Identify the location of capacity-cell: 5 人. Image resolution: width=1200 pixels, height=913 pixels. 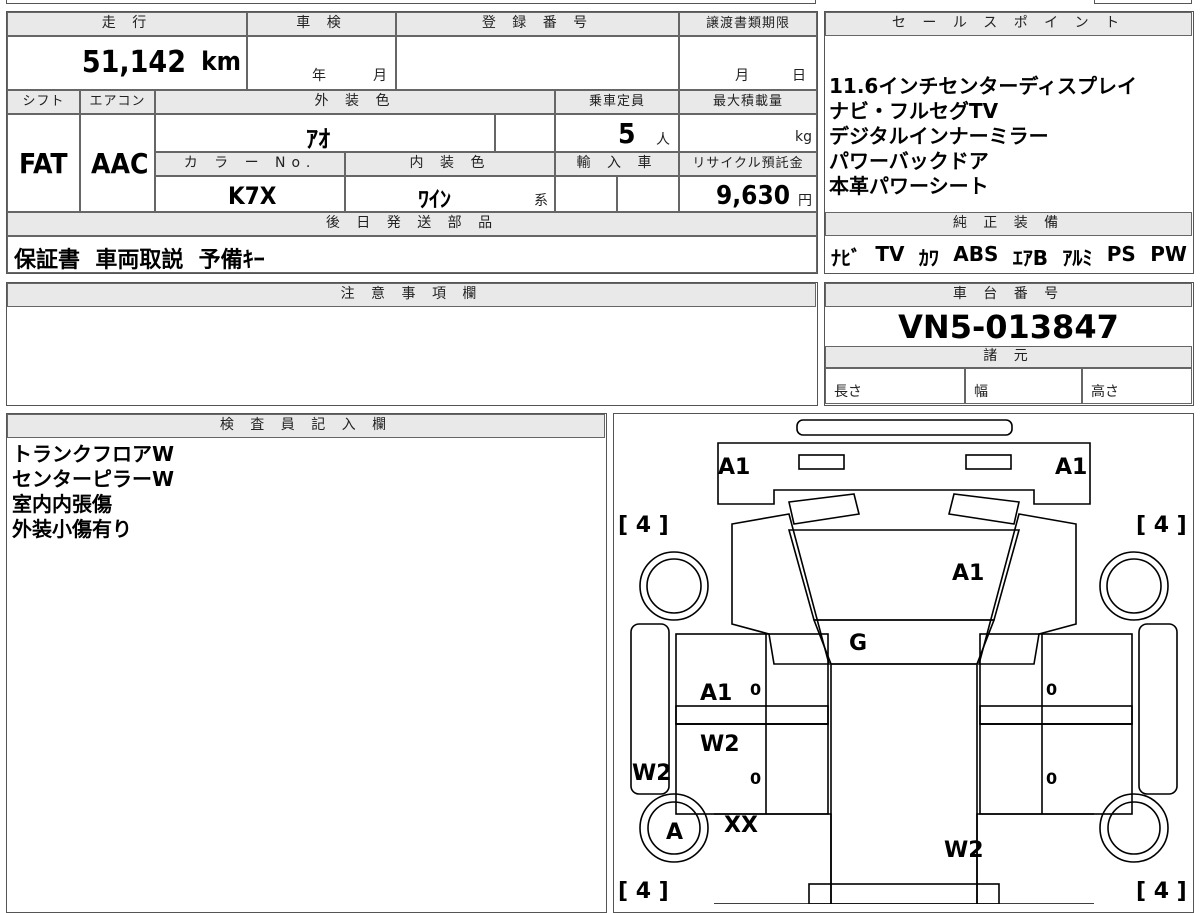
(617, 133).